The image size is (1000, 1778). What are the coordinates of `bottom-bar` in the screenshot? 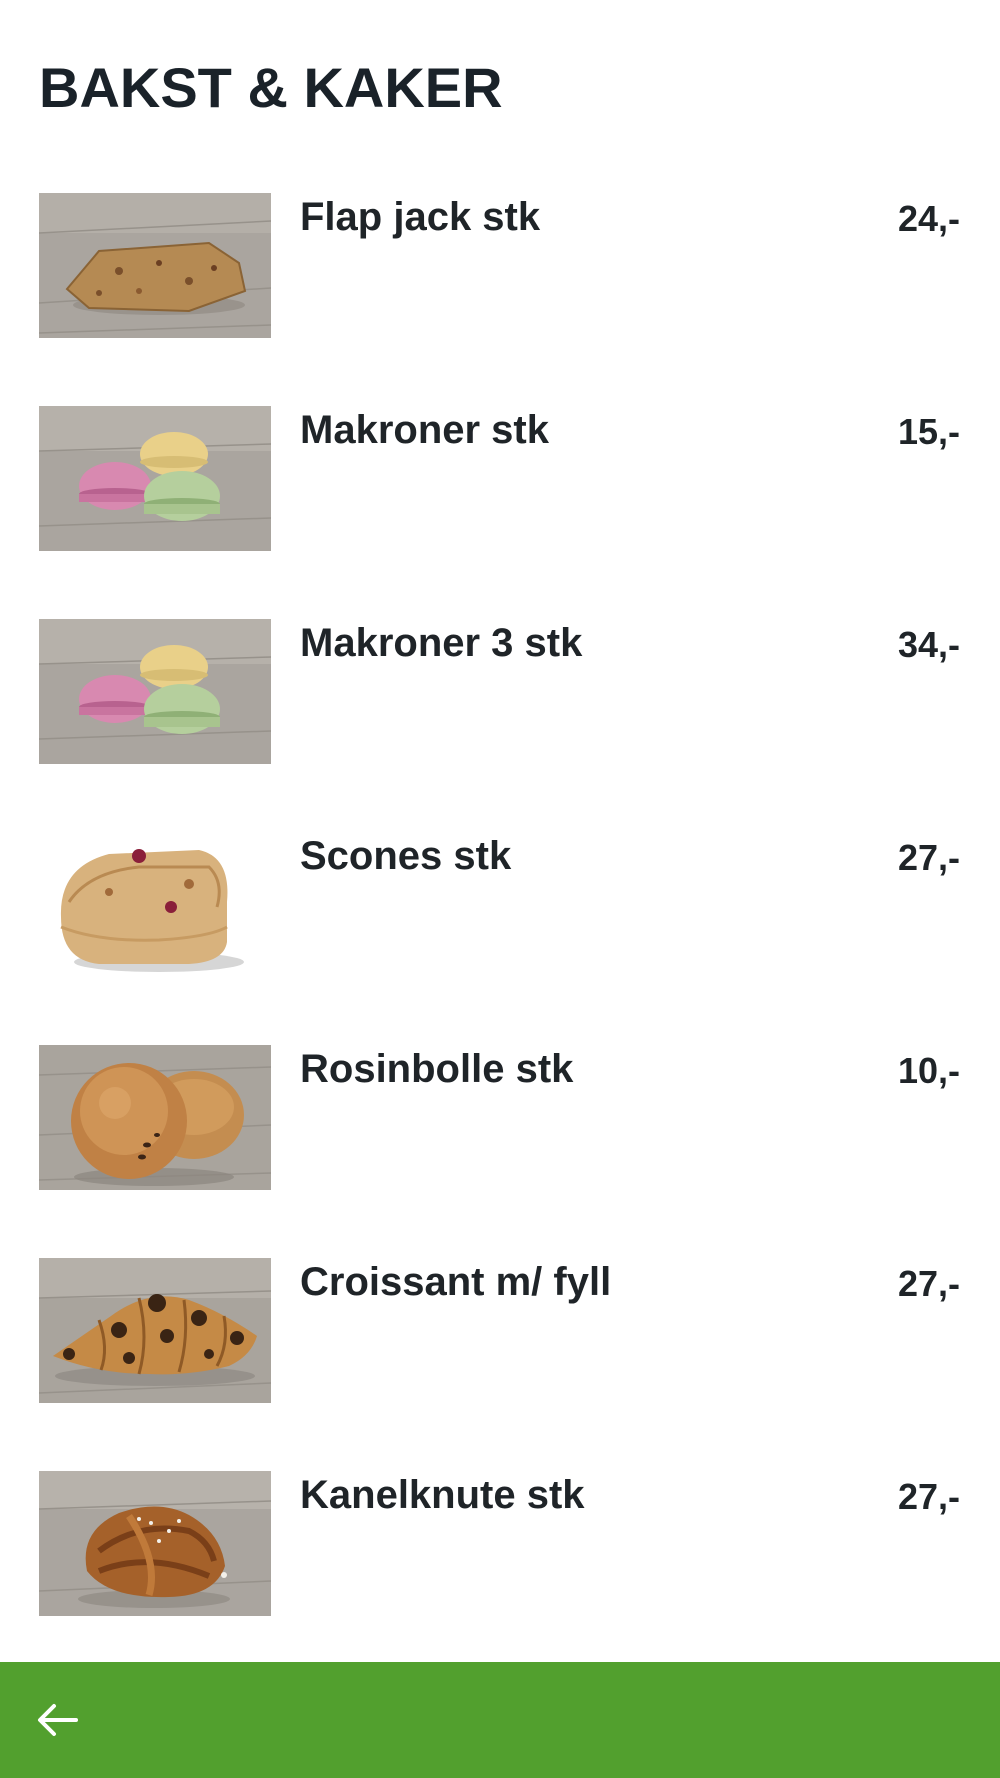 It's located at (500, 1720).